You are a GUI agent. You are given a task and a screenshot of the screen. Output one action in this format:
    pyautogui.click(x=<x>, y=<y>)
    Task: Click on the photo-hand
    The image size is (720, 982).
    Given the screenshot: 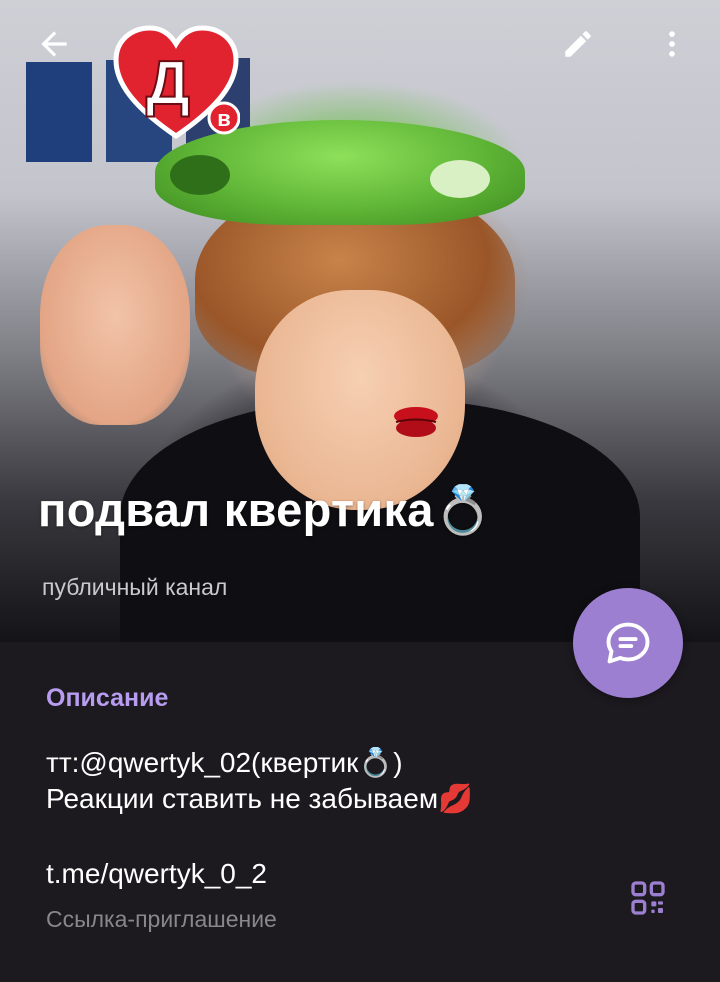 What is the action you would take?
    pyautogui.click(x=115, y=325)
    